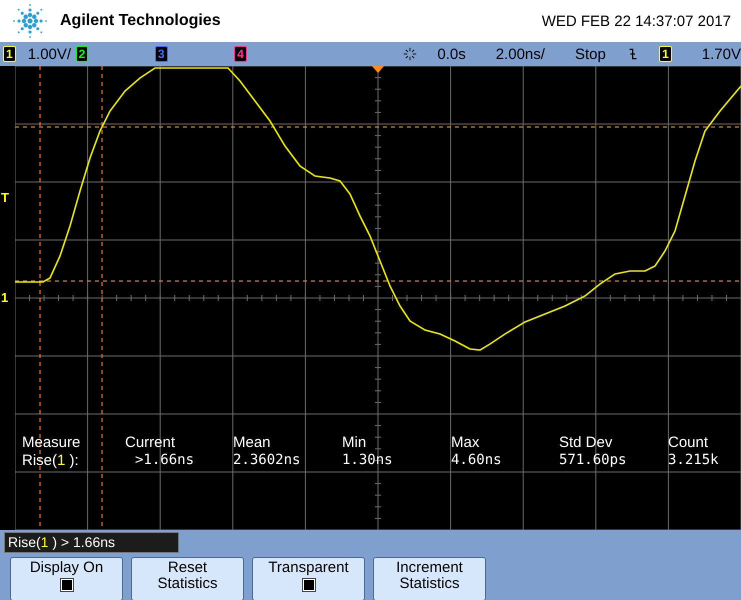  I want to click on softkey-button: Transparent, so click(308, 578).